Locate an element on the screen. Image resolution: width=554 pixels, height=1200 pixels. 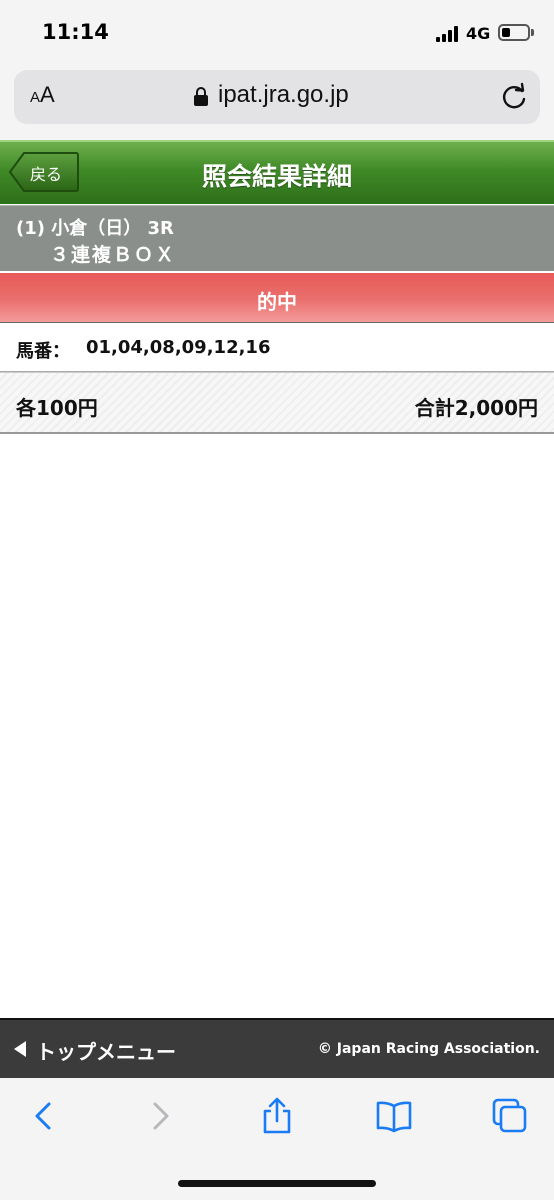
amount-total: 合計2,000円 is located at coordinates (476, 408).